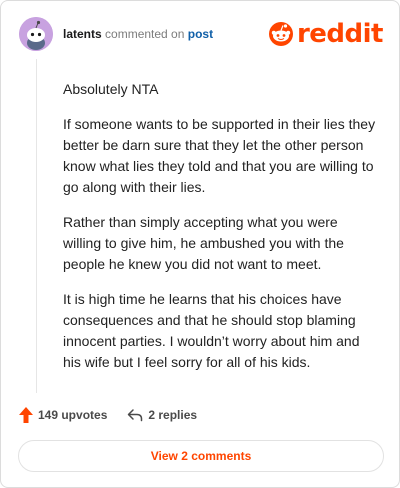  I want to click on thread-line, so click(36, 226).